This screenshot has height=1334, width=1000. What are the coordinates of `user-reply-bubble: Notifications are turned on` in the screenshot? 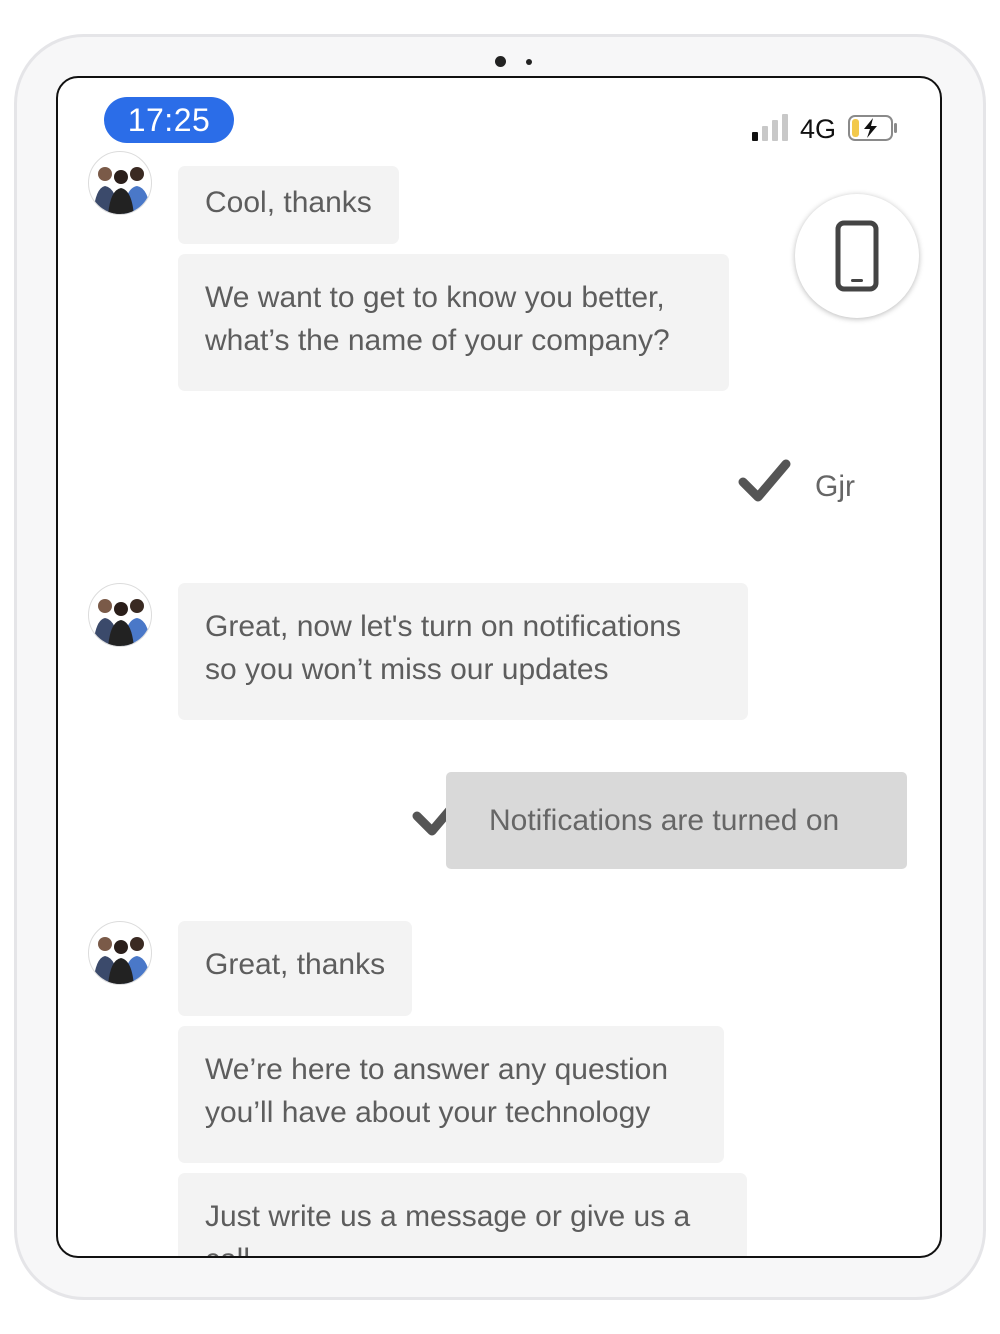 It's located at (676, 820).